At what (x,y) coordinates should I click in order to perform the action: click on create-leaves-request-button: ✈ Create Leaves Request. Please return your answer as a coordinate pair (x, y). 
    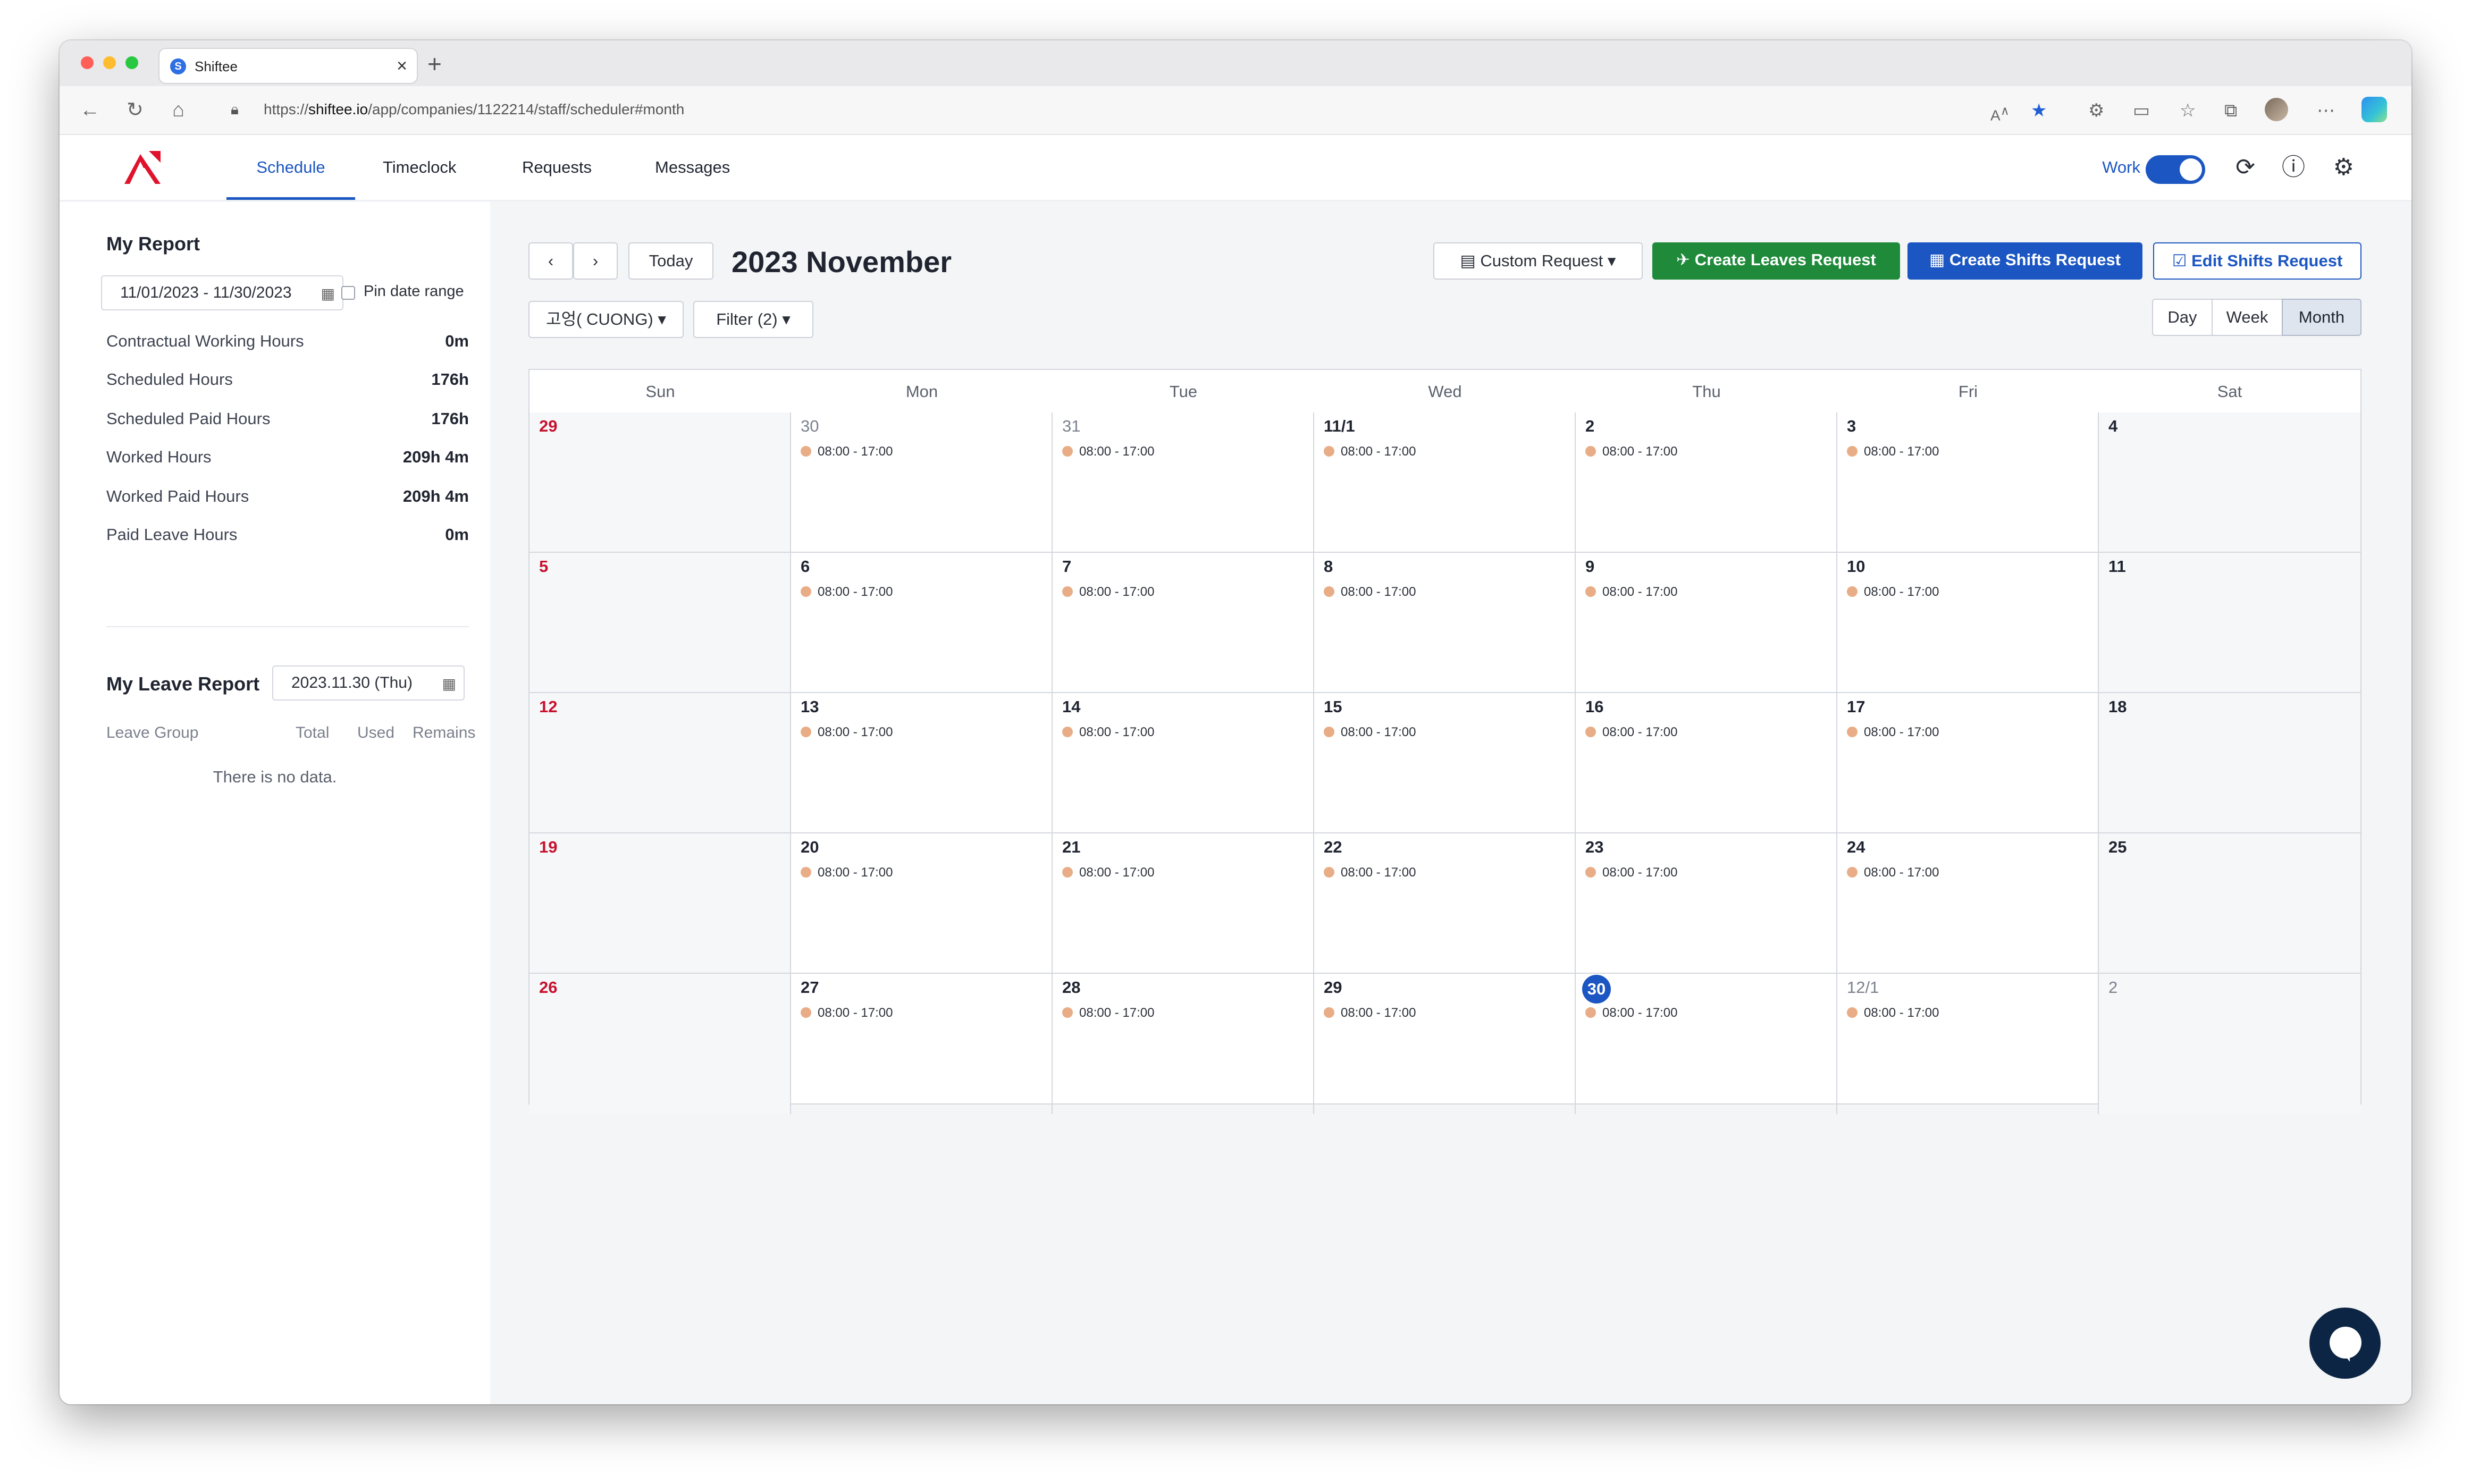
    Looking at the image, I should click on (1776, 261).